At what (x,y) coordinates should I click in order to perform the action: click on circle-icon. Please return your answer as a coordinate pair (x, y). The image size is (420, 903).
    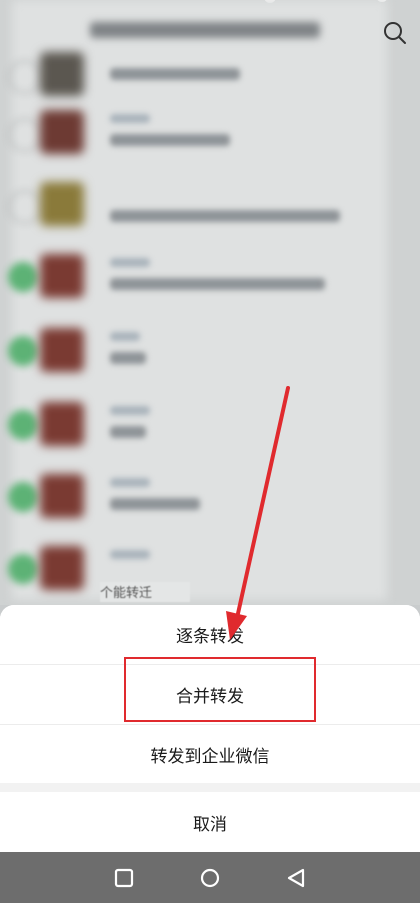
    Looking at the image, I should click on (210, 878).